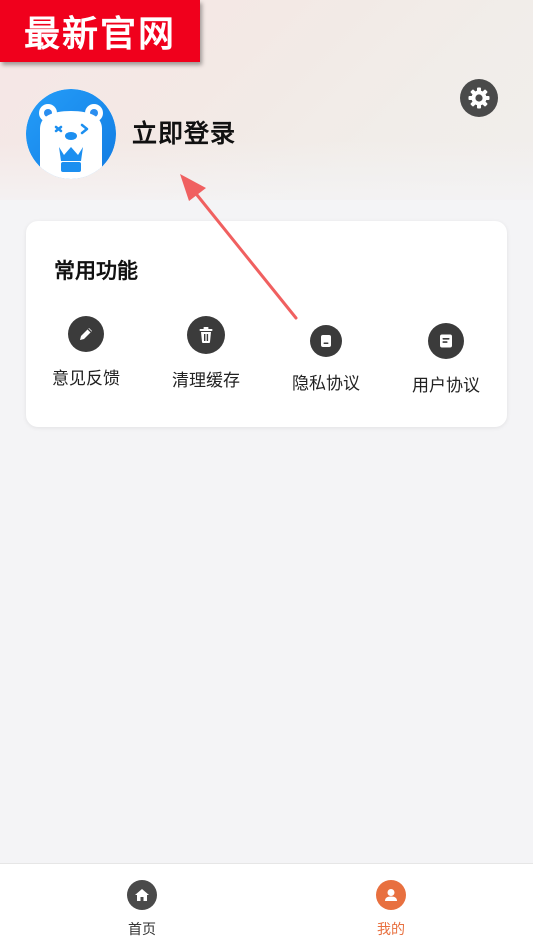  I want to click on tab-home-label: 首页, so click(142, 930).